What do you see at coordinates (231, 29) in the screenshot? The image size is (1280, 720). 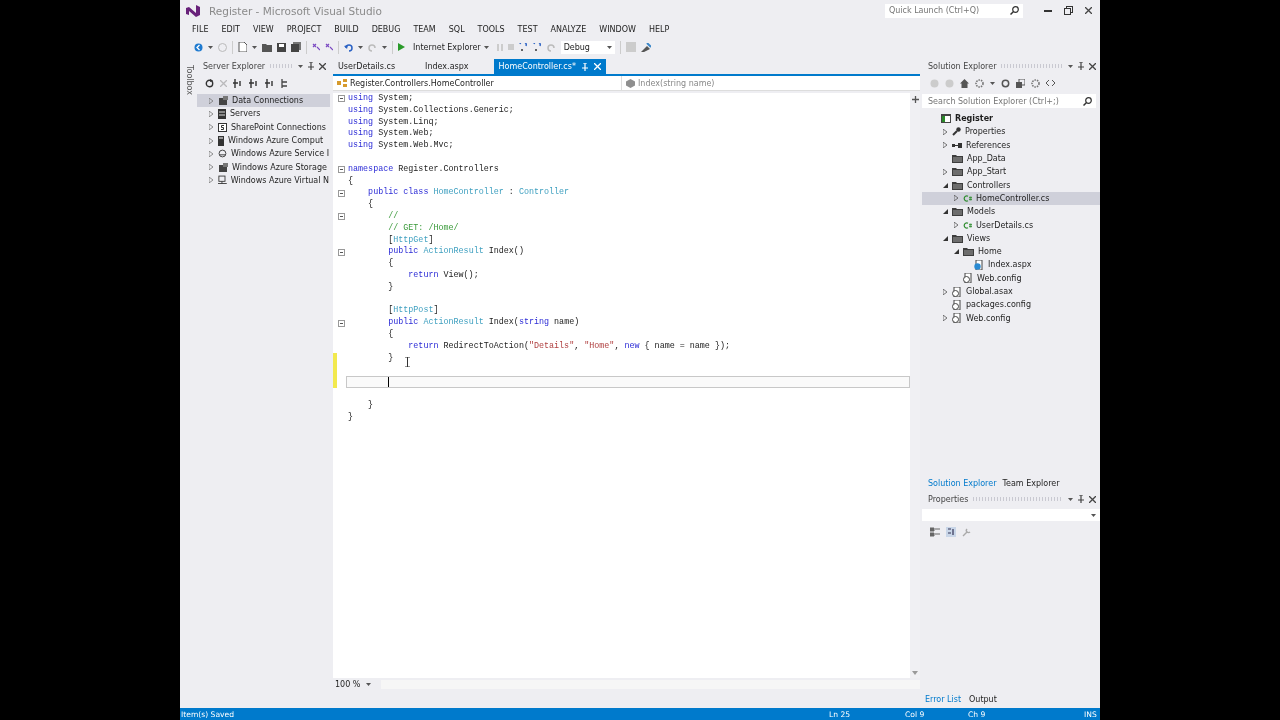 I see `menu-item: EDIT` at bounding box center [231, 29].